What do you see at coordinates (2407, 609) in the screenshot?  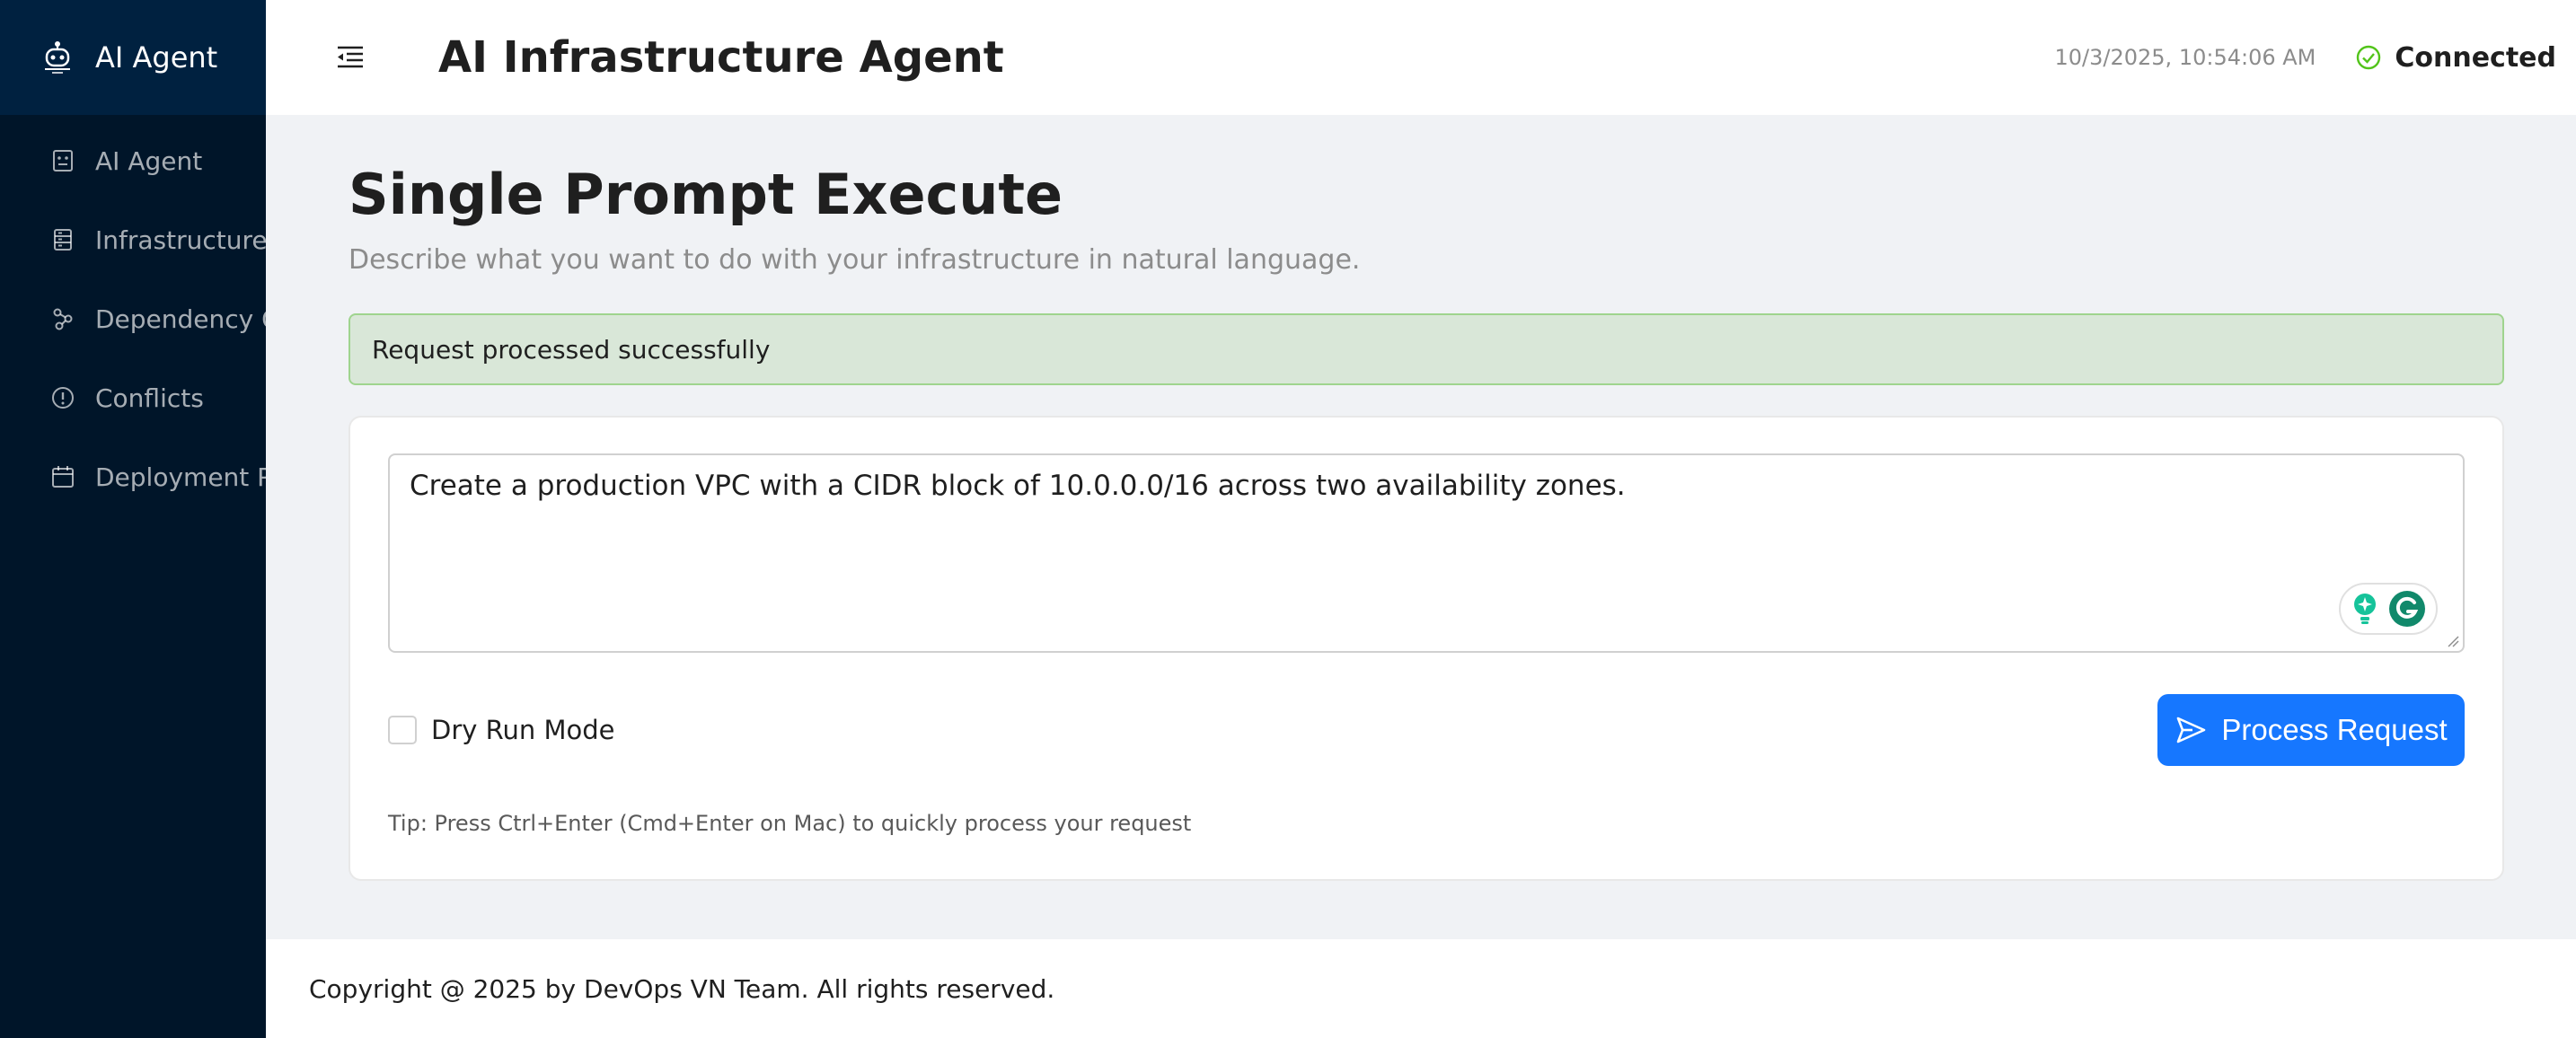 I see `grammarly-icon` at bounding box center [2407, 609].